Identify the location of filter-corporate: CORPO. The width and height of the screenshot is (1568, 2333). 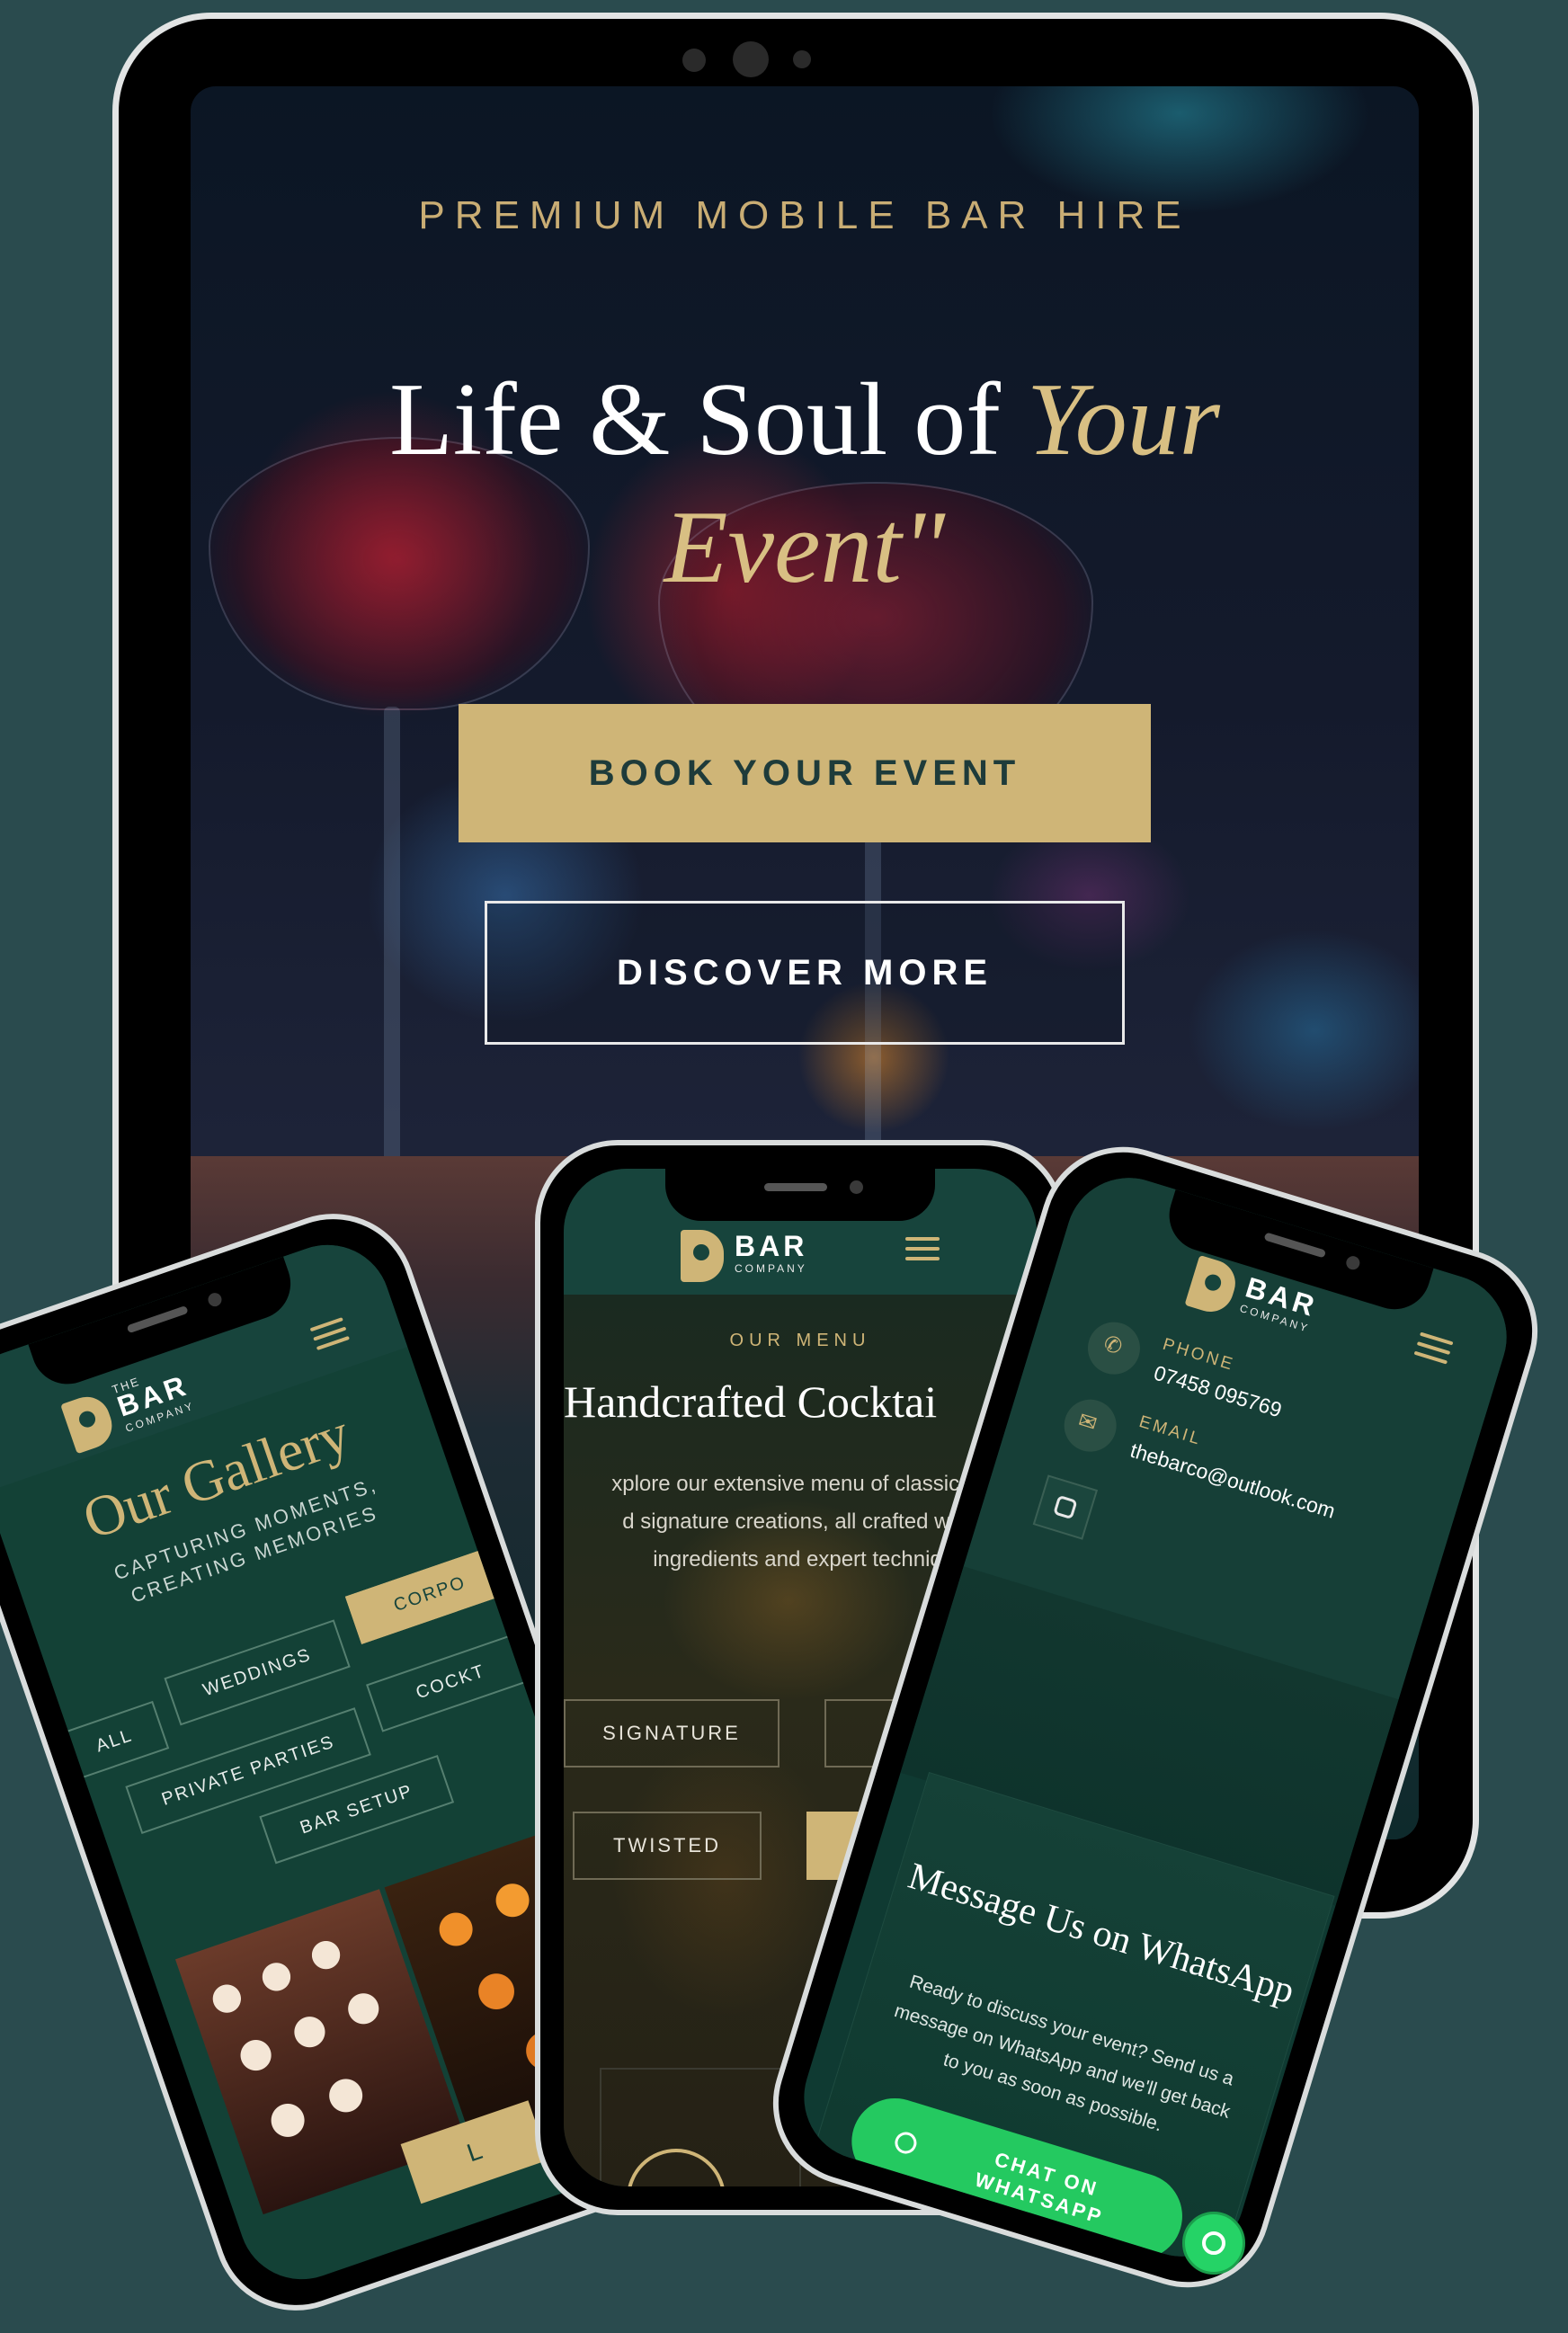
(430, 1594).